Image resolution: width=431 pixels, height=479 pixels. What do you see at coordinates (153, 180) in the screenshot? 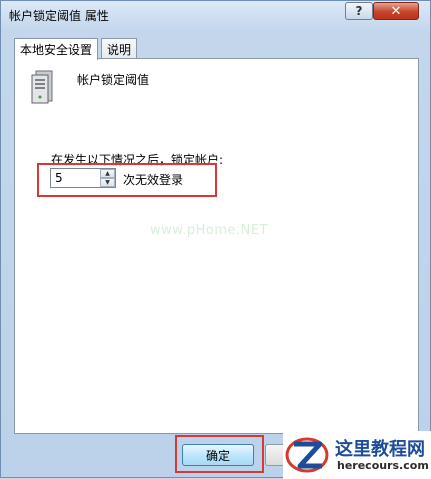
I see `invalid-logon-label: 次无效登录` at bounding box center [153, 180].